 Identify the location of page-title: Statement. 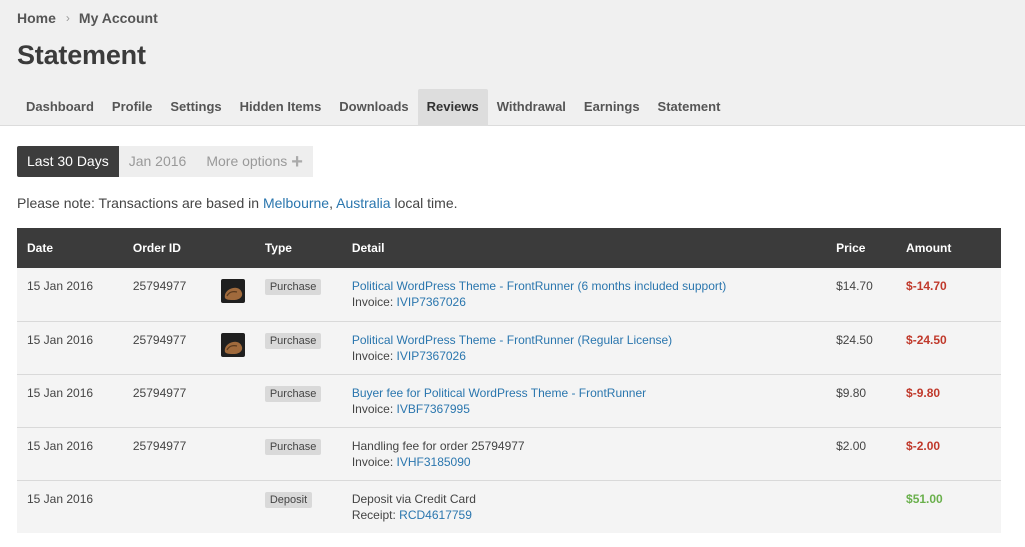
(81, 55).